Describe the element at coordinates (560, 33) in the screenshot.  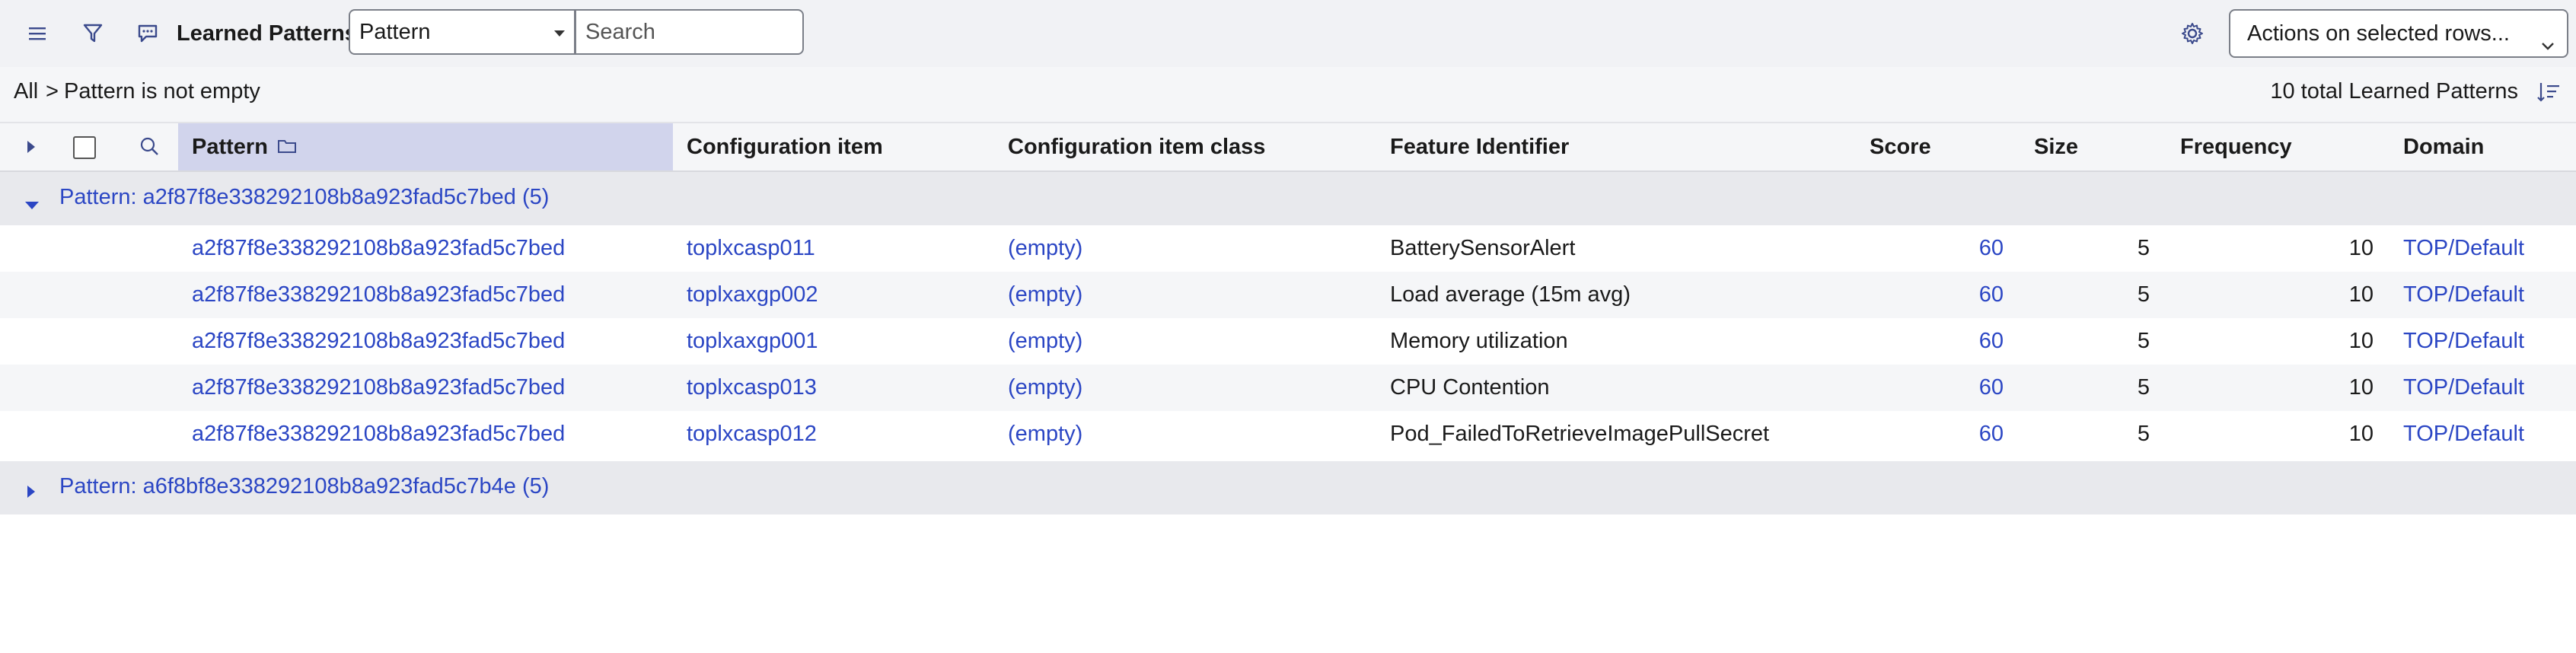
I see `caret-down-icon` at that location.